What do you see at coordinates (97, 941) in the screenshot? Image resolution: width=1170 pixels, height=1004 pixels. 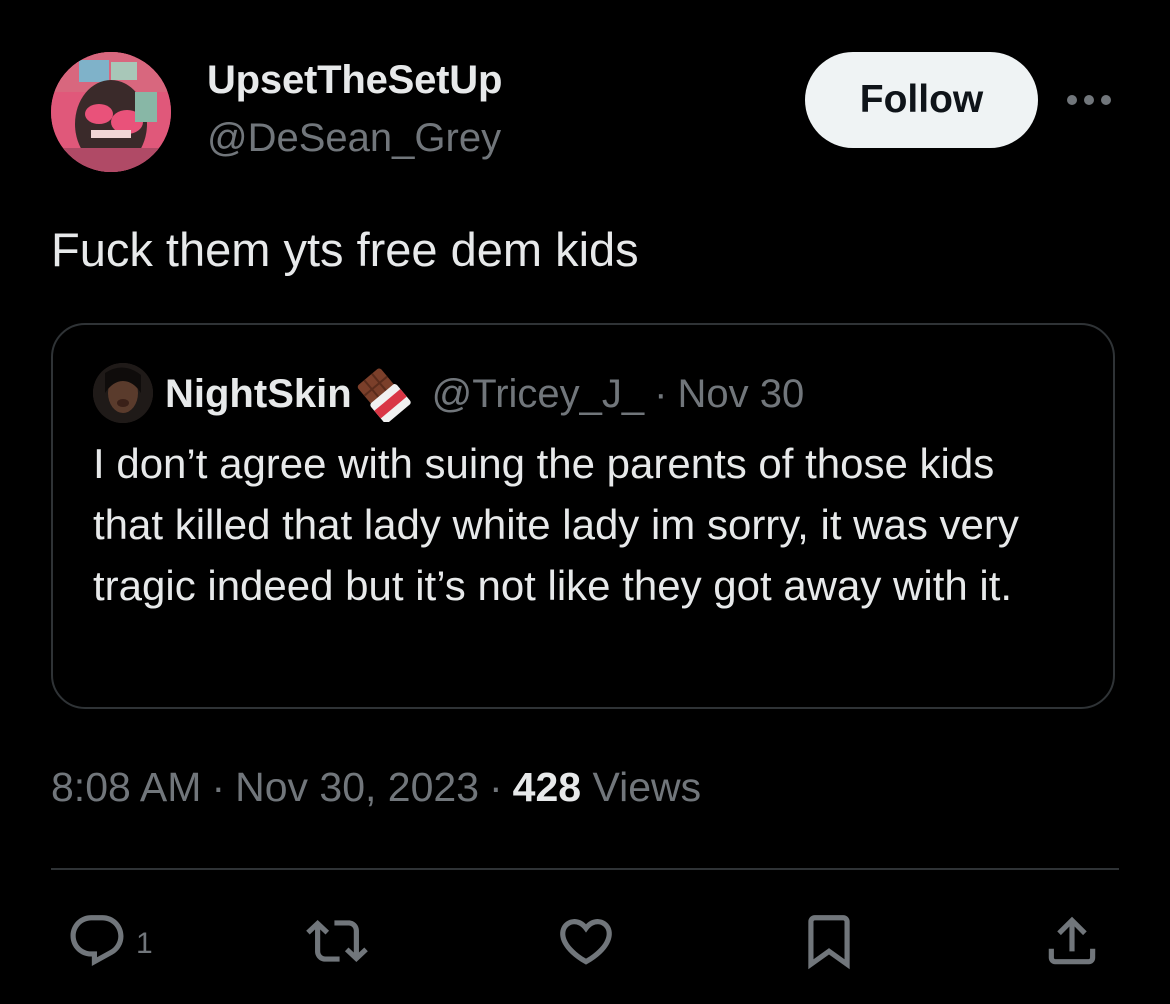 I see `reply-icon` at bounding box center [97, 941].